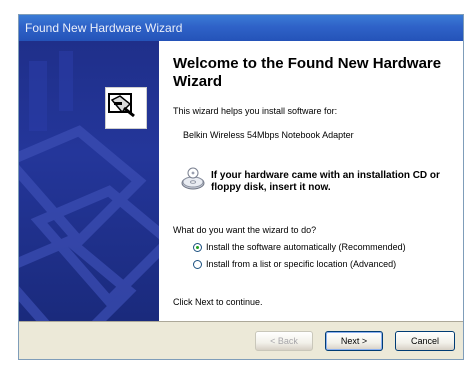 The width and height of the screenshot is (472, 366). What do you see at coordinates (284, 341) in the screenshot?
I see `back-button: < Back` at bounding box center [284, 341].